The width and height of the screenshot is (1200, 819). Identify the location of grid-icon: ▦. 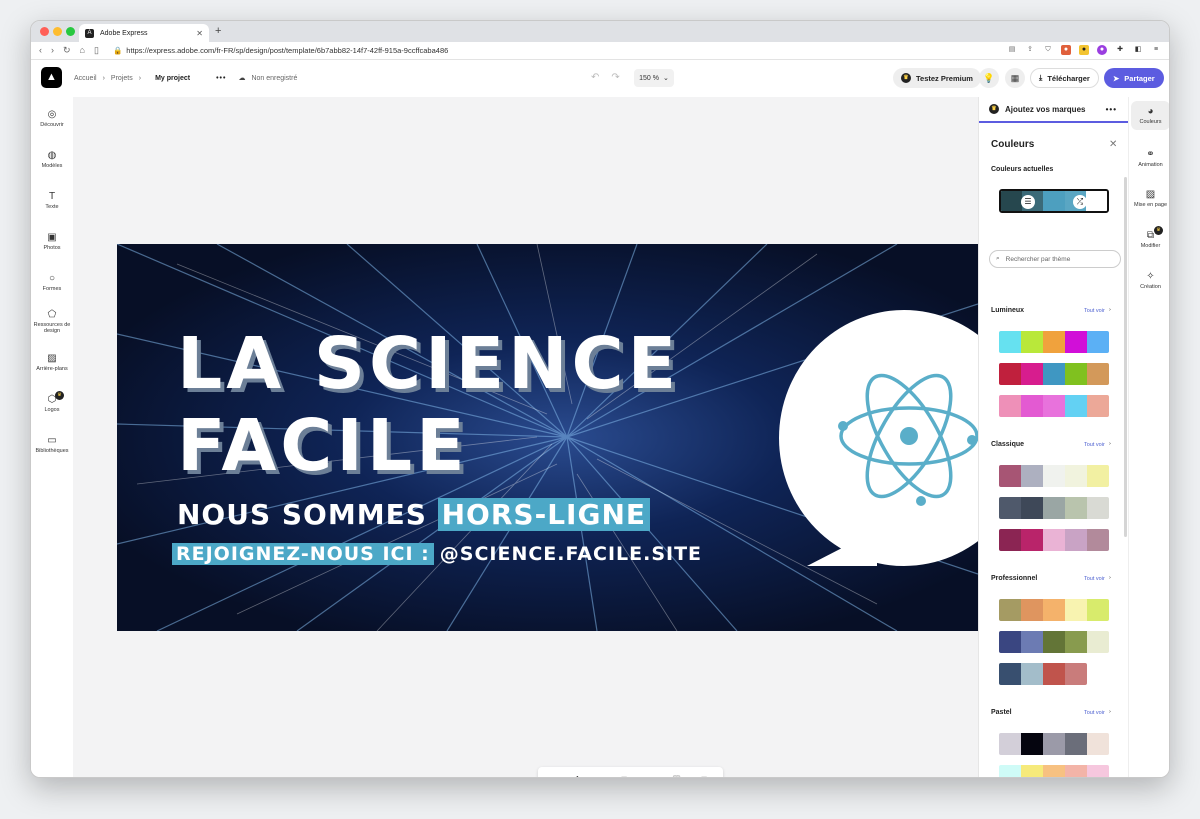
(1015, 78).